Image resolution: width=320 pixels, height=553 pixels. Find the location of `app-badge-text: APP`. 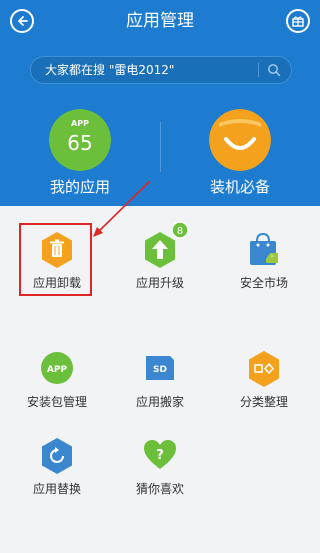

app-badge-text: APP is located at coordinates (80, 123).